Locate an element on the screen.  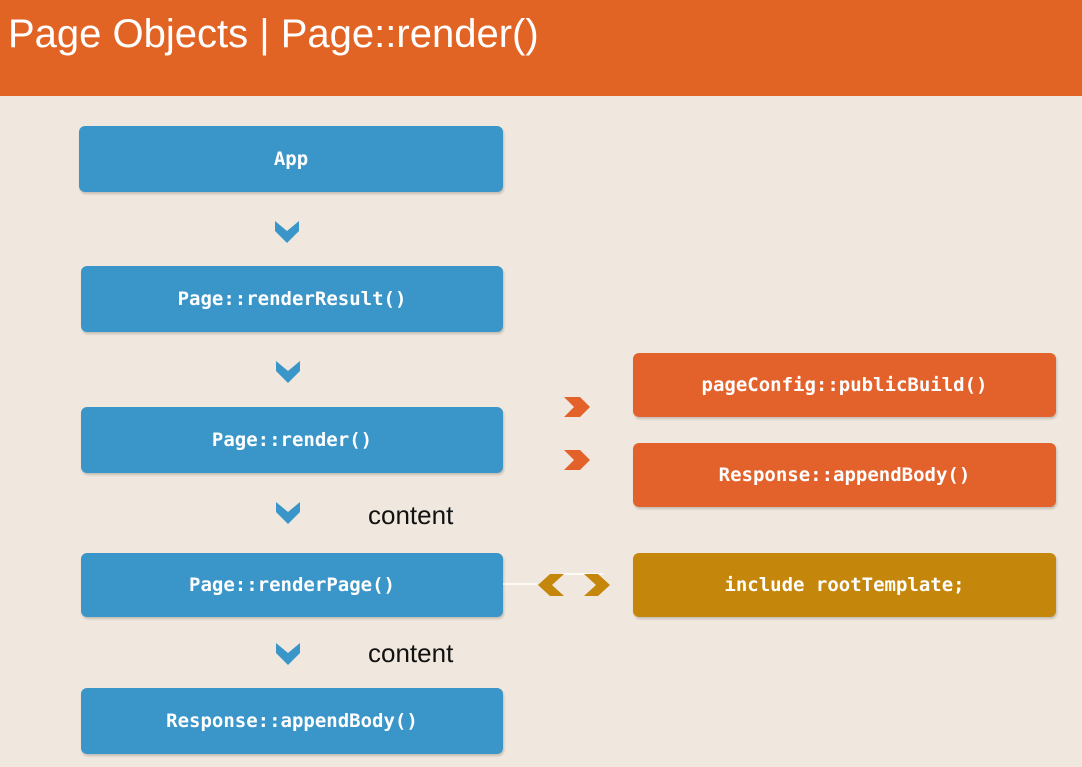
title-bar: Page Objects | Page::render() is located at coordinates (541, 48).